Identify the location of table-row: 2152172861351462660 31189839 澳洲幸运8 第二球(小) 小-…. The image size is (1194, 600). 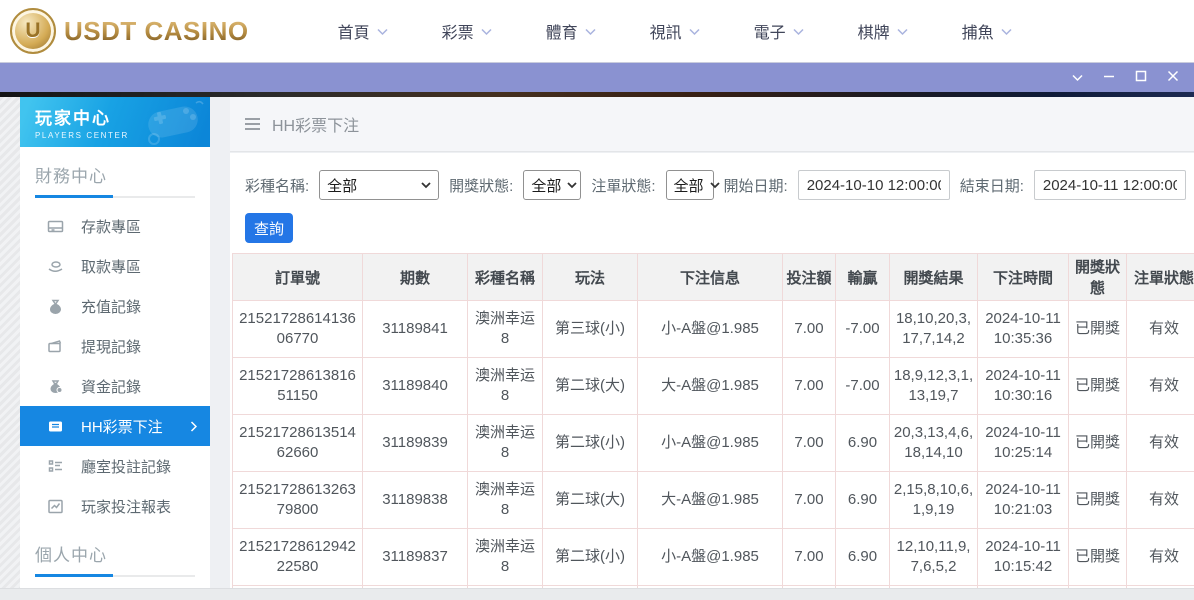
(713, 443).